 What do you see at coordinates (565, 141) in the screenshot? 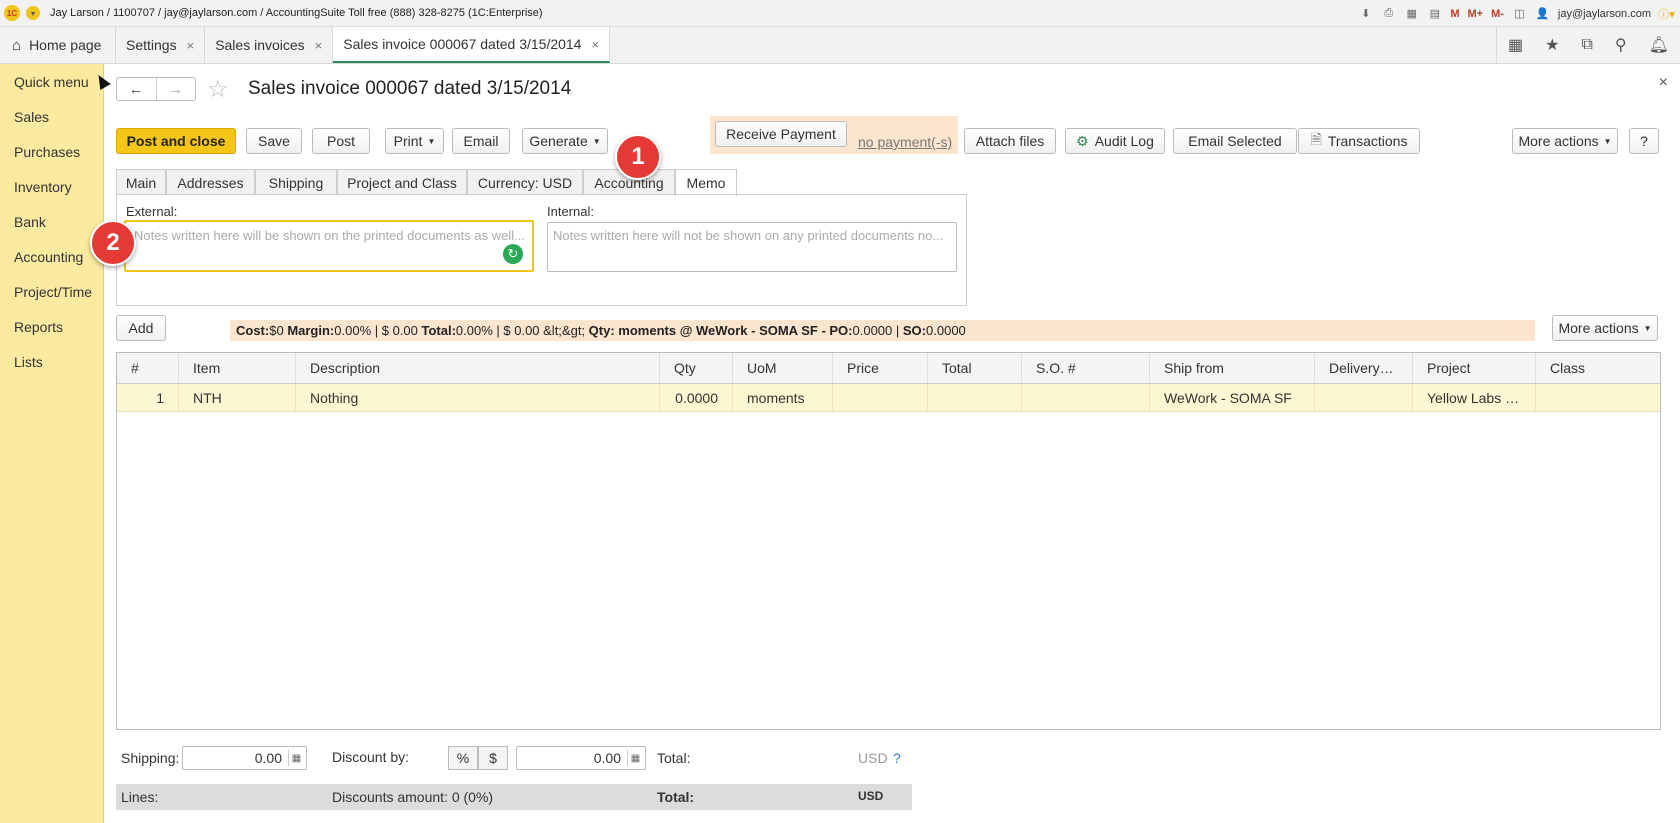
I see `generate-button: Generate ▼` at bounding box center [565, 141].